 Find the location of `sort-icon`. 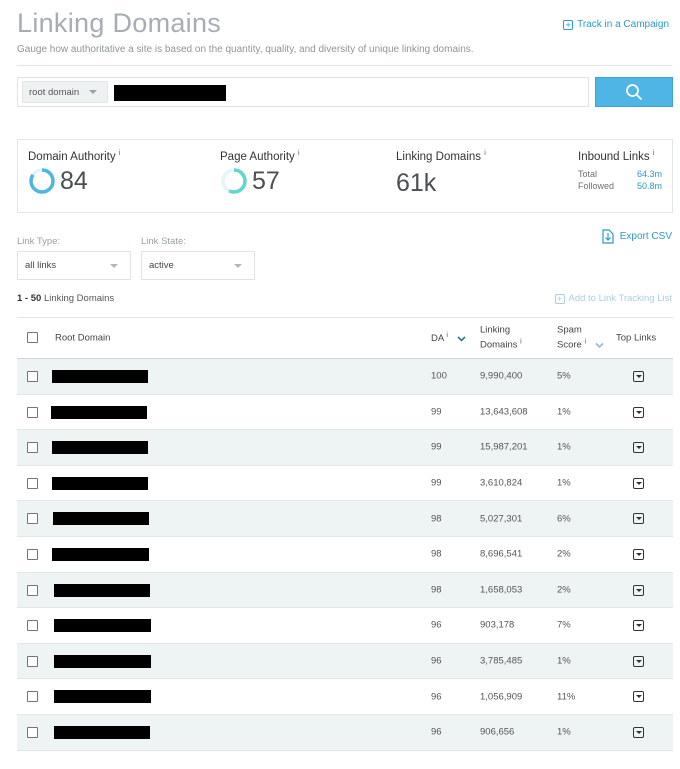

sort-icon is located at coordinates (599, 345).